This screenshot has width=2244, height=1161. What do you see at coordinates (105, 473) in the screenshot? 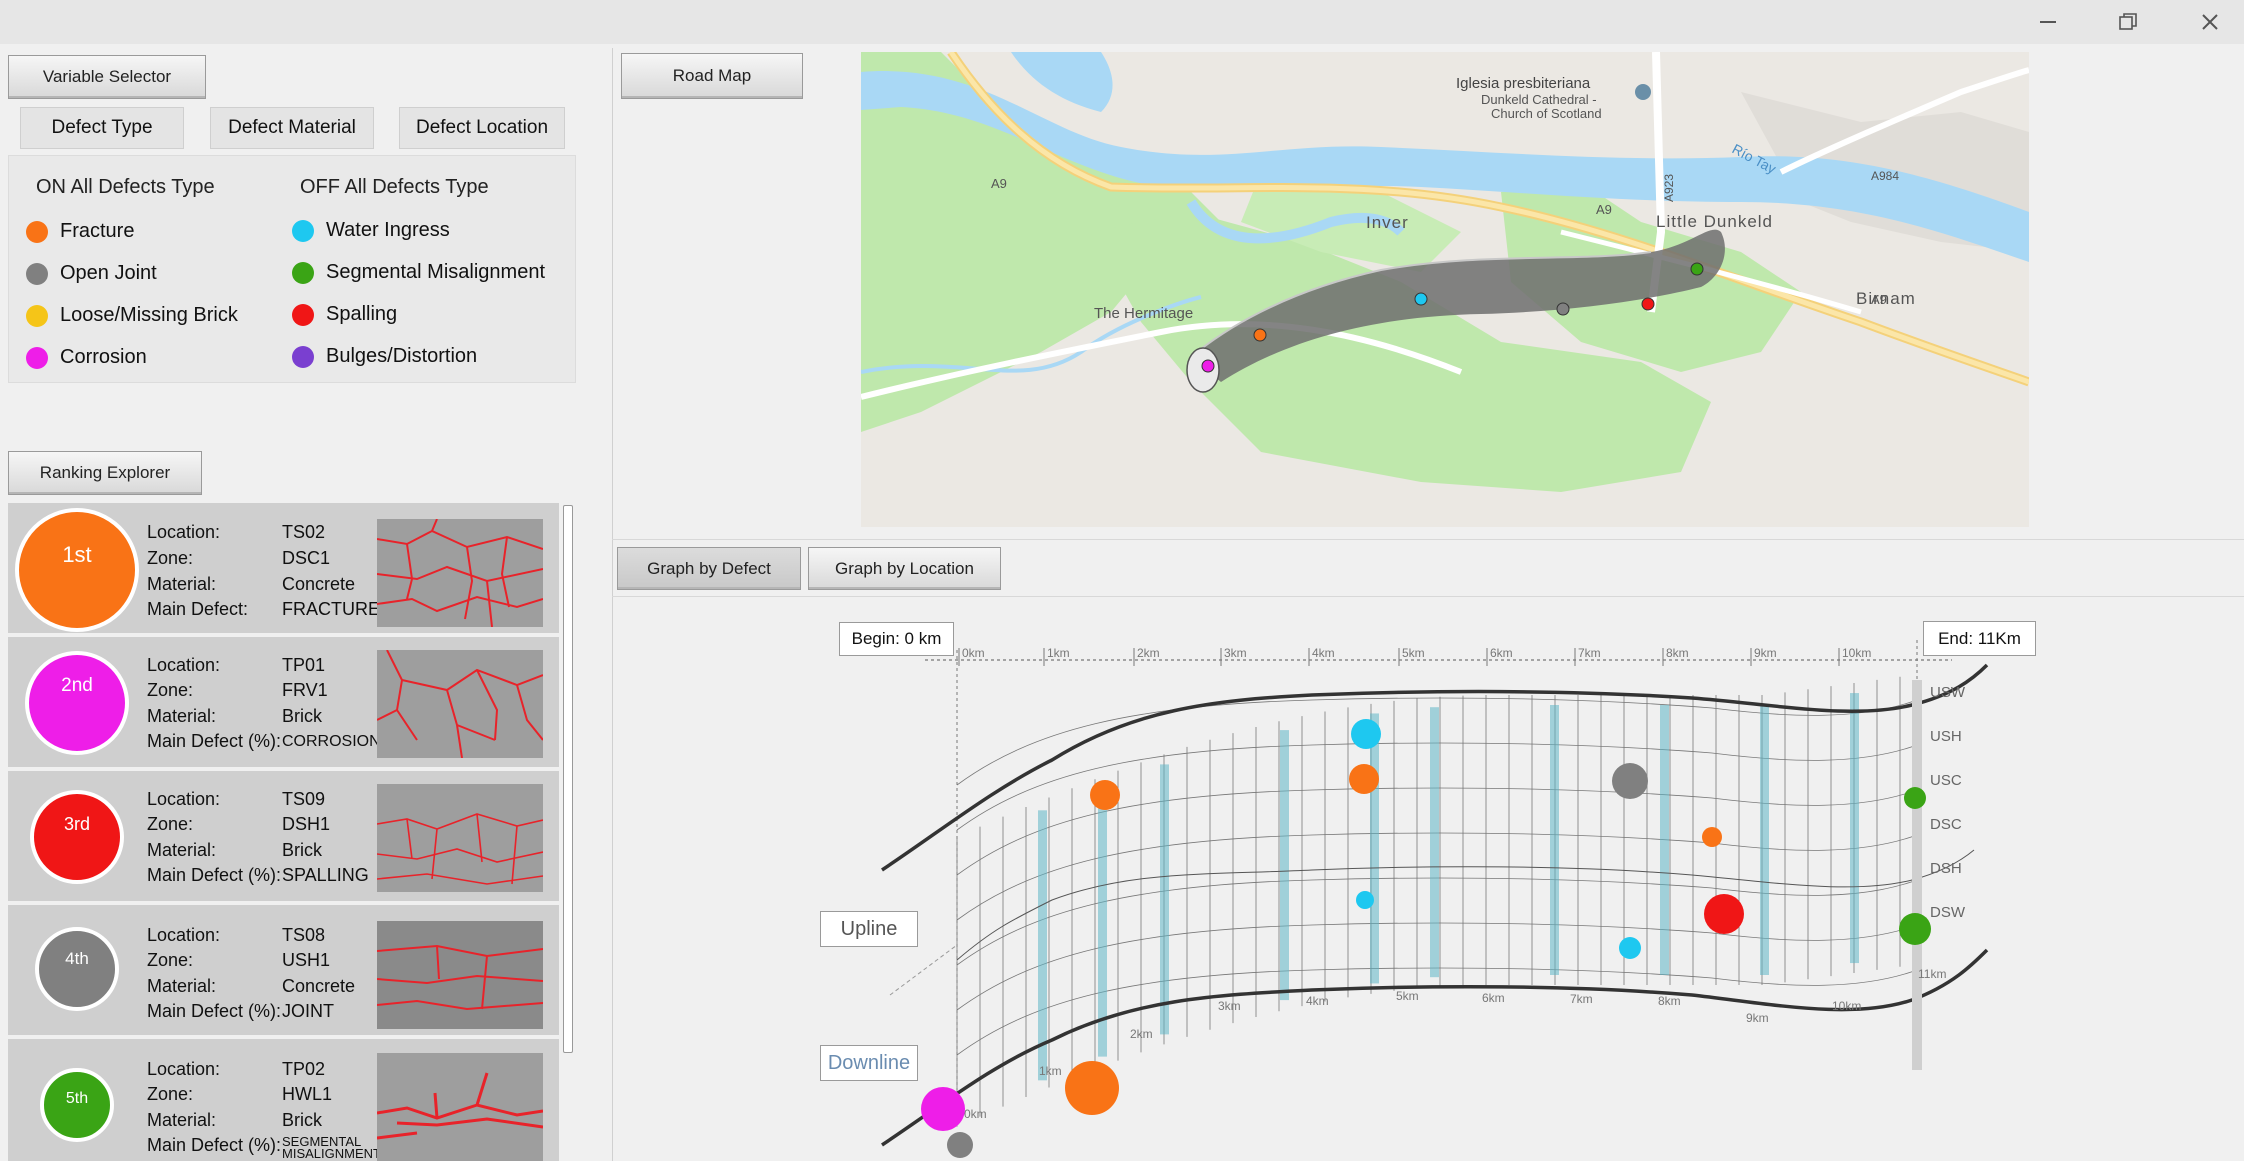
I see `ranking-explorer-button: Ranking Explorer` at bounding box center [105, 473].